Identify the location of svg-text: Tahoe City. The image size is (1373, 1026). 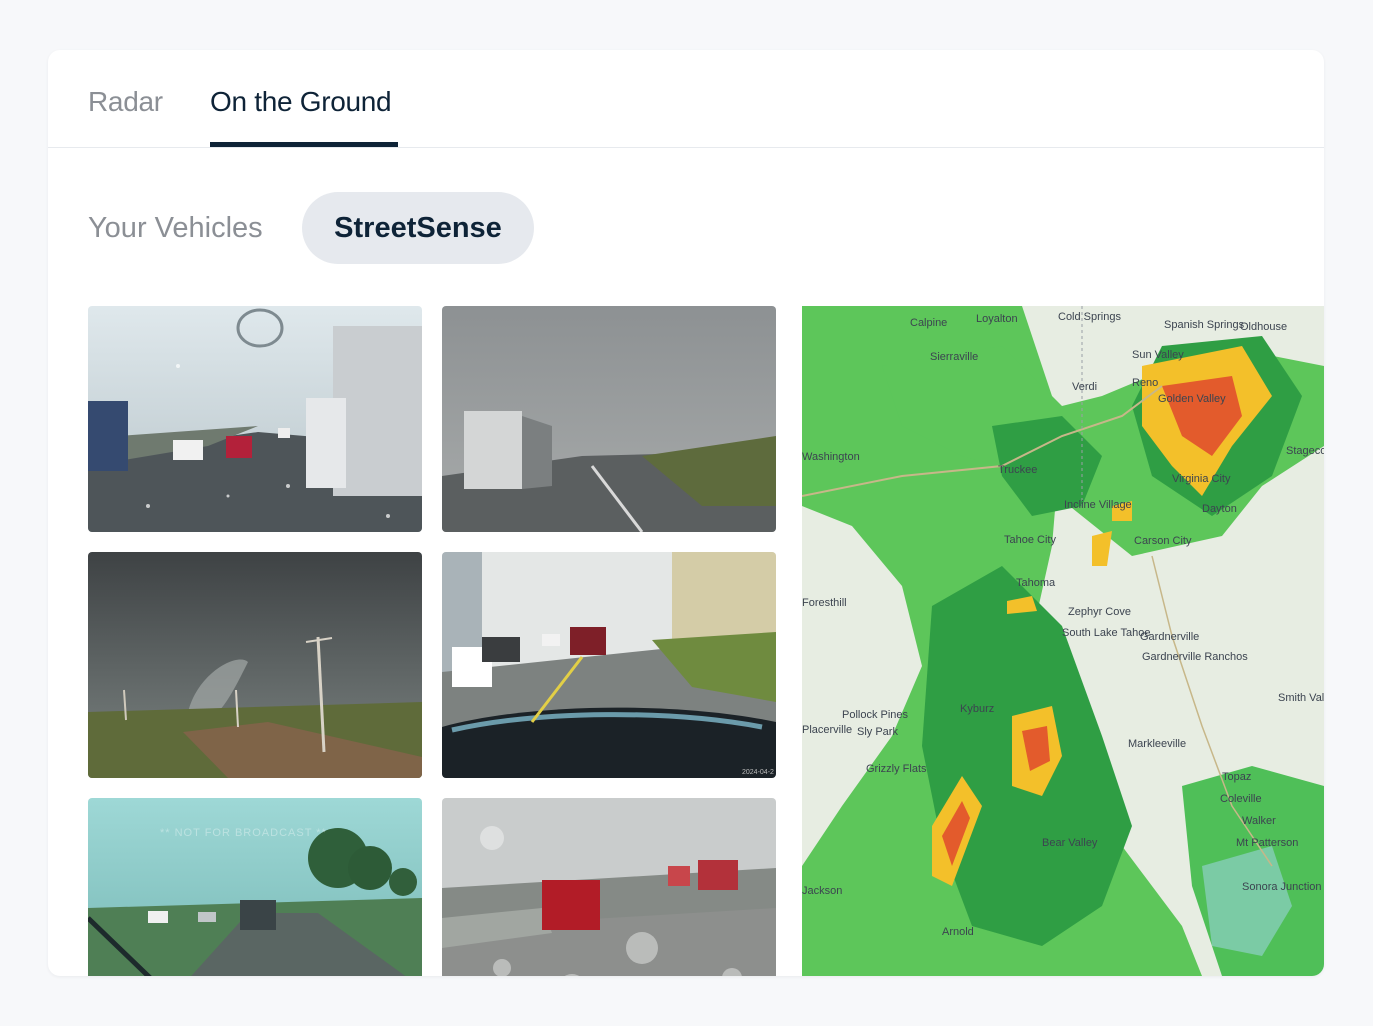
(1030, 540).